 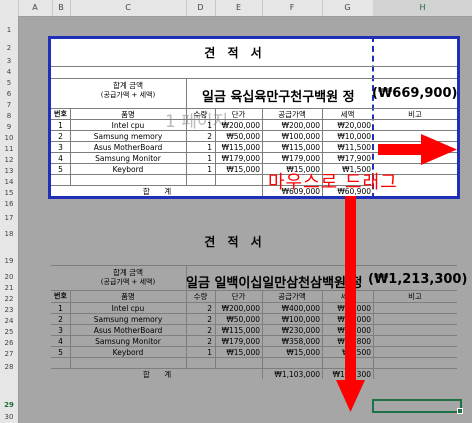 What do you see at coordinates (350, 304) in the screenshot?
I see `arrow-down-icon` at bounding box center [350, 304].